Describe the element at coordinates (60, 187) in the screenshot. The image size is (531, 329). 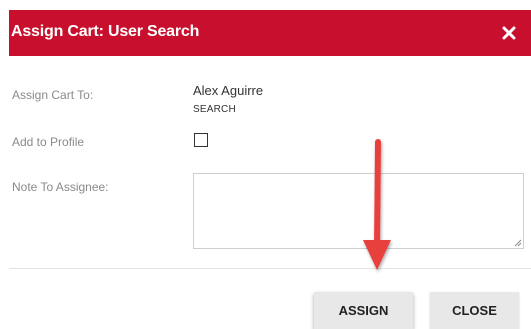
I see `note-label: Note To Assignee:` at that location.